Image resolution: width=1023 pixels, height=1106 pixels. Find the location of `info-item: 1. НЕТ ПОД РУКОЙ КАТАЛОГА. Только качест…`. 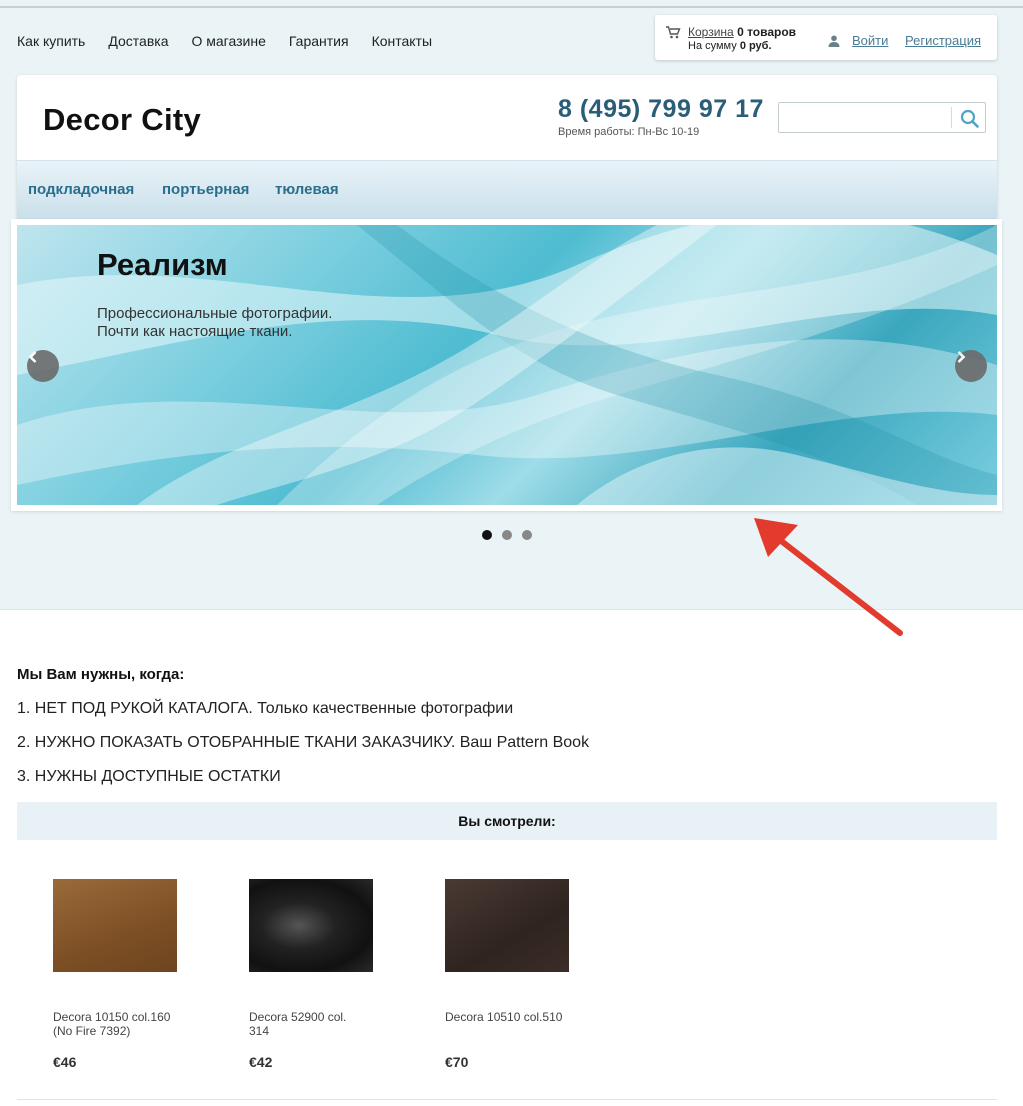

info-item: 1. НЕТ ПОД РУКОЙ КАТАЛОГА. Только качест… is located at coordinates (265, 708).